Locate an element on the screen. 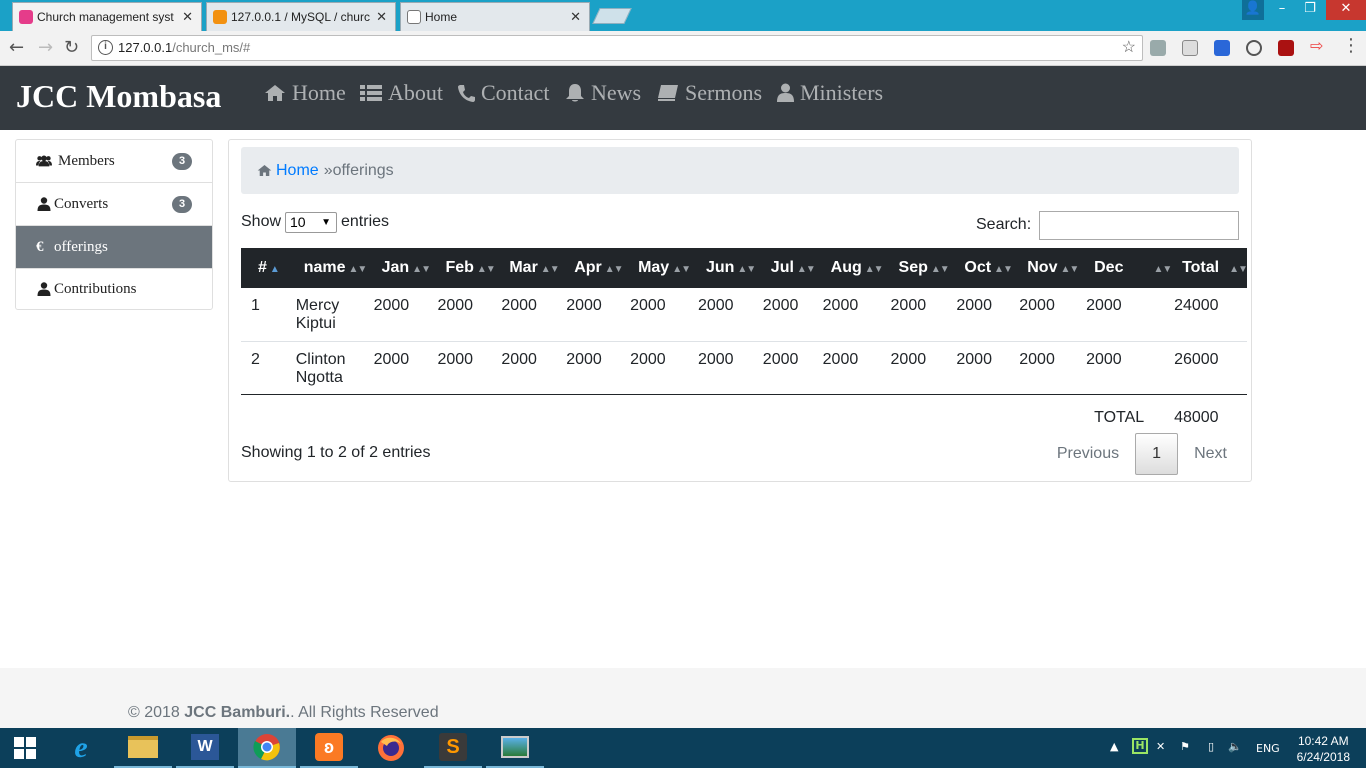 The image size is (1366, 768). copyright-suffix: . All Rights Reserved is located at coordinates (364, 712).